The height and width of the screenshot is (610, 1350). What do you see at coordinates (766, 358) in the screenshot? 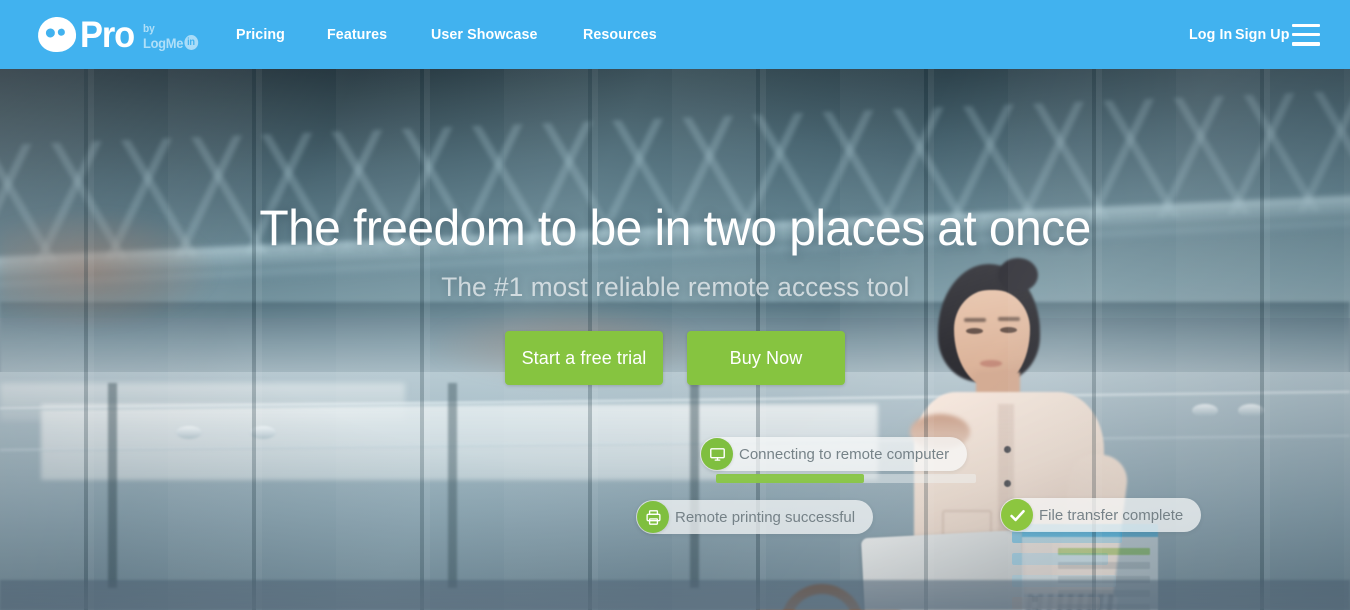
I see `buy-now-button: Buy Now` at bounding box center [766, 358].